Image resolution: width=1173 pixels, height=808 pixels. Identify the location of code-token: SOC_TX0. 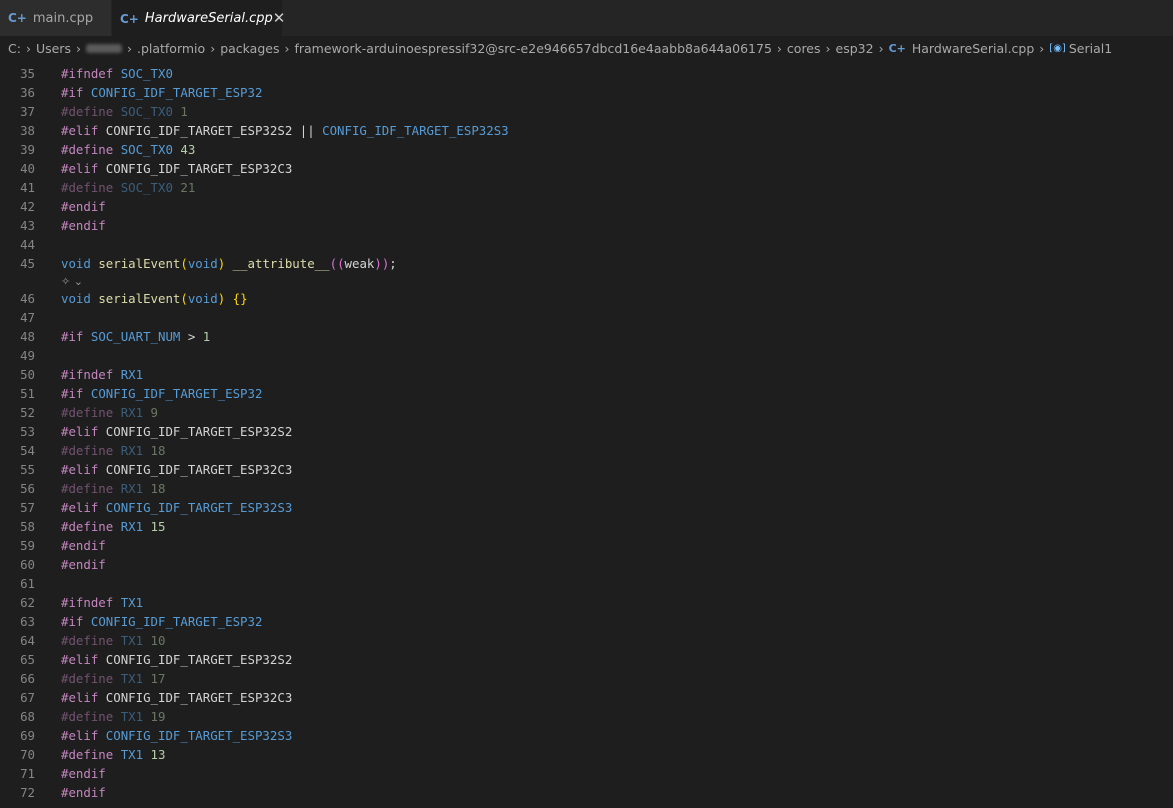
(146, 187).